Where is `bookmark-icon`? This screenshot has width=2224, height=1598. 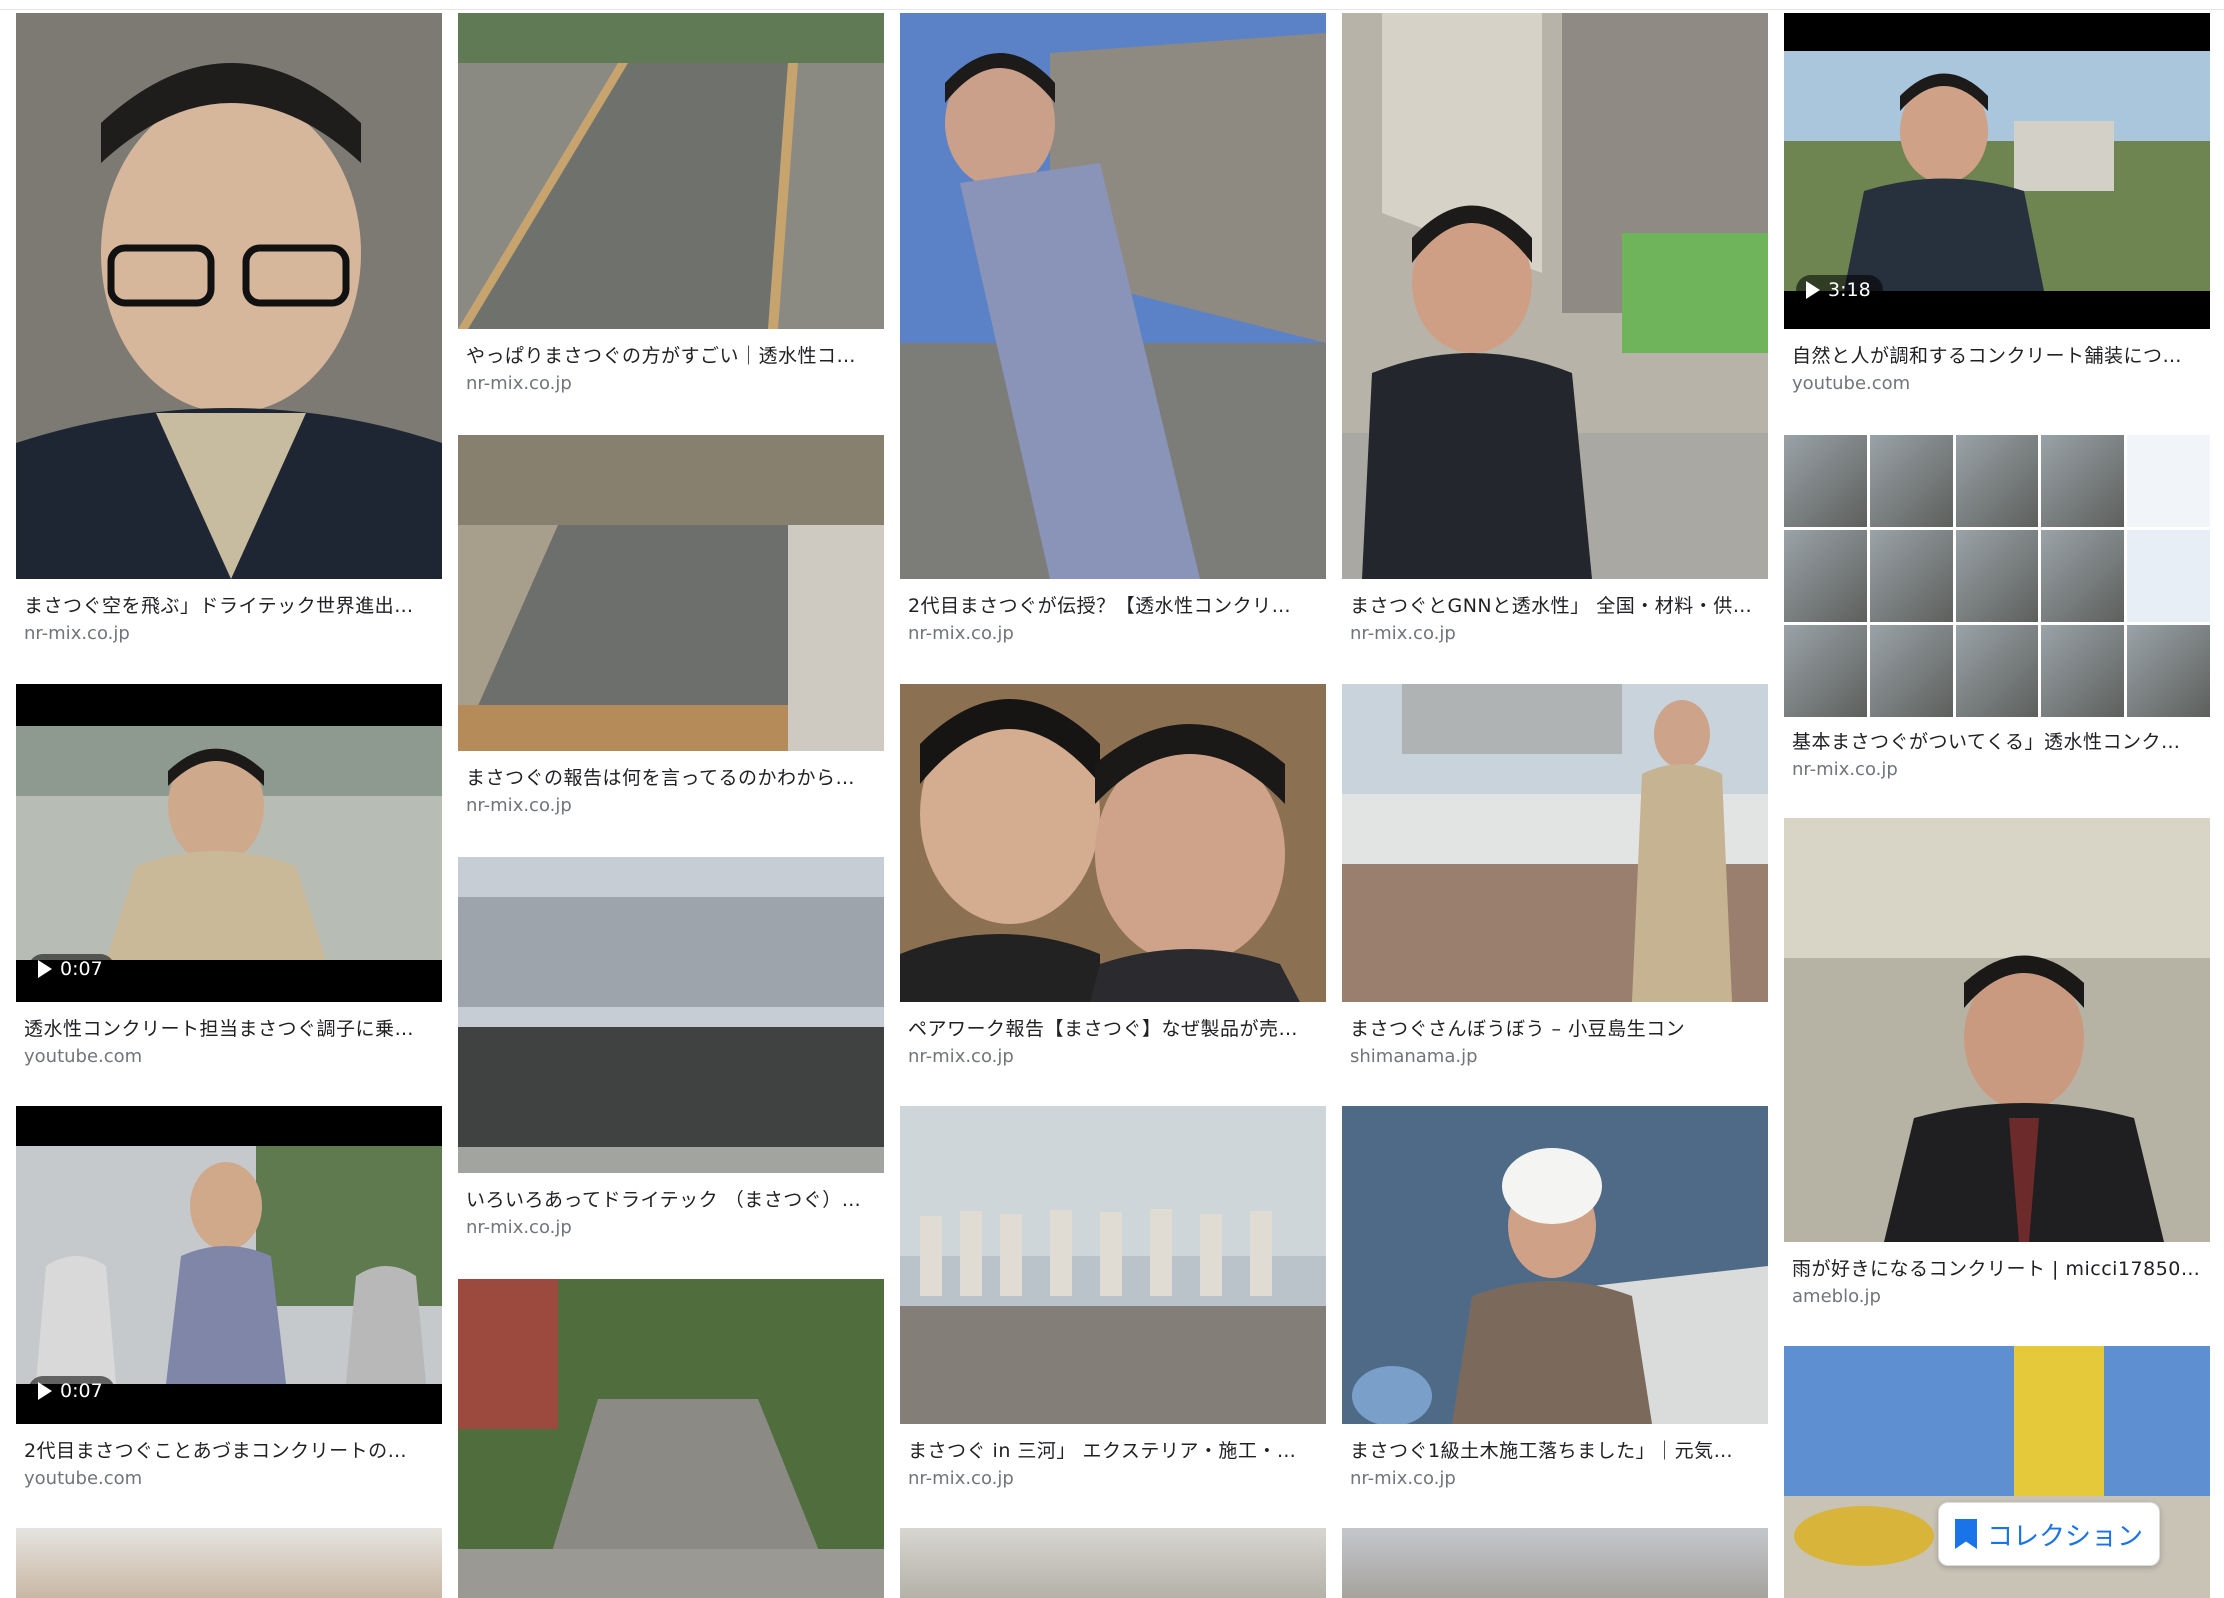 bookmark-icon is located at coordinates (1965, 1534).